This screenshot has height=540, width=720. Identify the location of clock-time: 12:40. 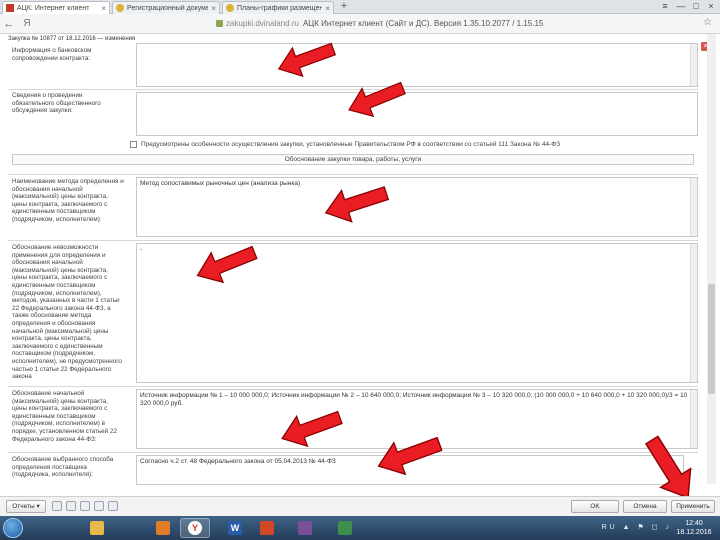
(694, 523).